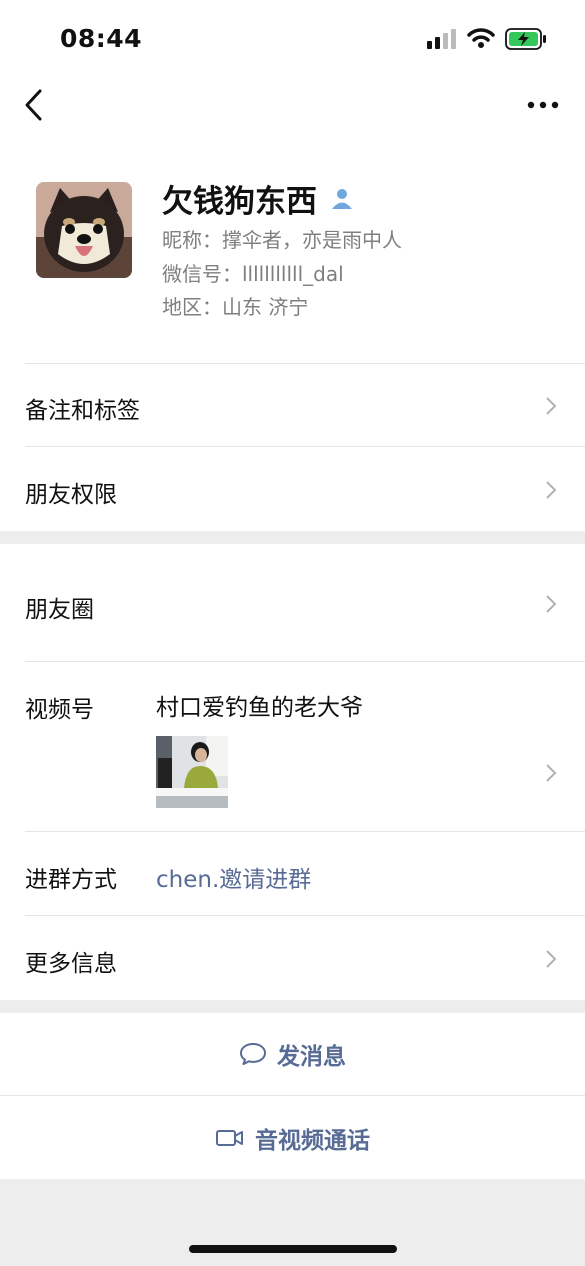 This screenshot has width=585, height=1266. What do you see at coordinates (292, 36) in the screenshot?
I see `status-bar: 08:44` at bounding box center [292, 36].